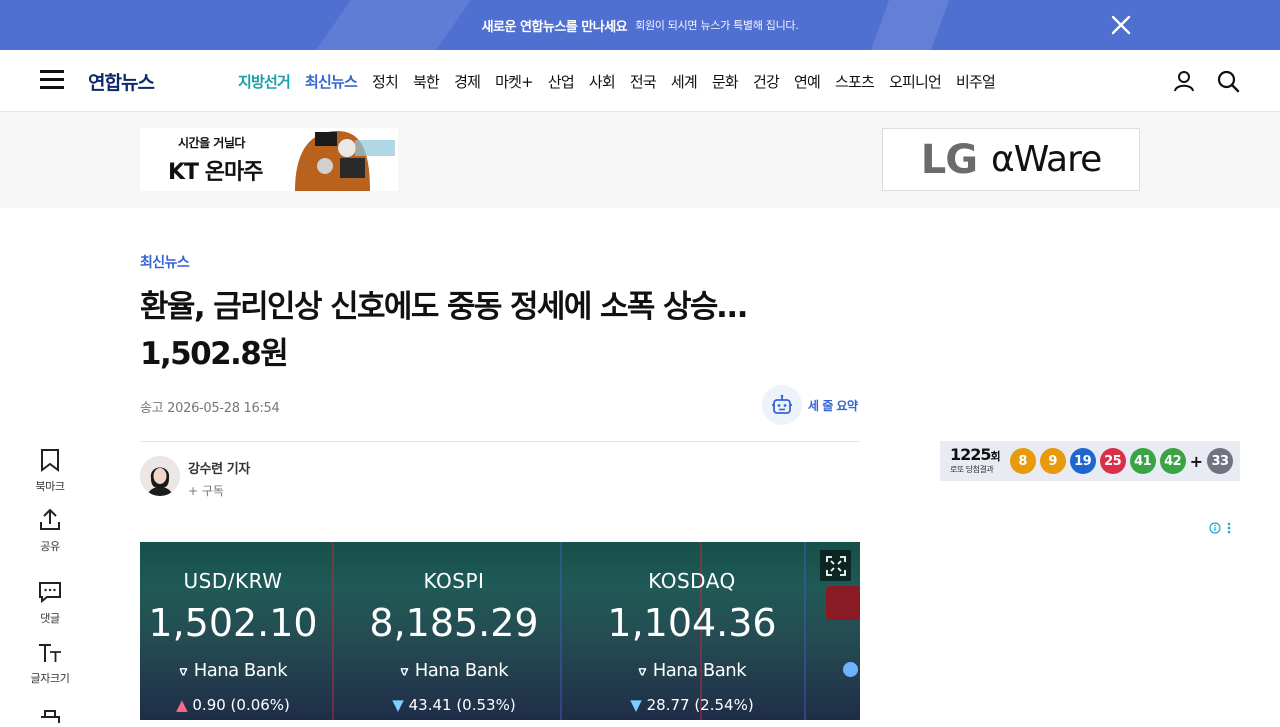 The image size is (1280, 727). What do you see at coordinates (692, 581) in the screenshot?
I see `ticker-label: KOSDAQ` at bounding box center [692, 581].